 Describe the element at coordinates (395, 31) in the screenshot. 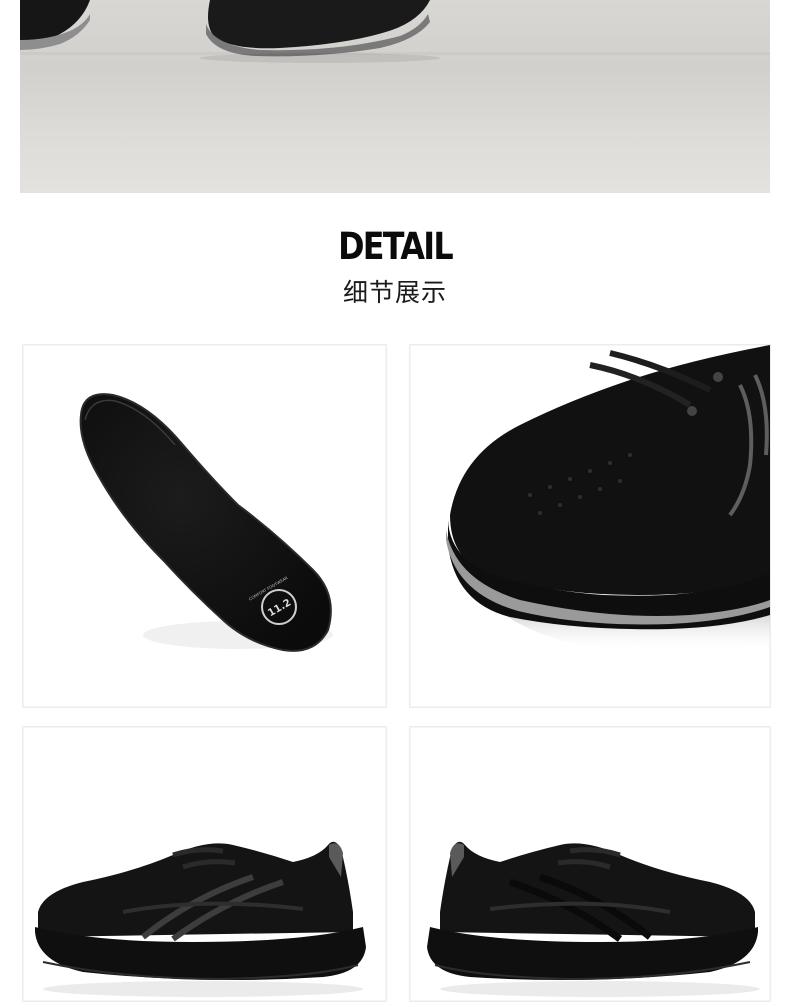

I see `hero-floor-image` at that location.